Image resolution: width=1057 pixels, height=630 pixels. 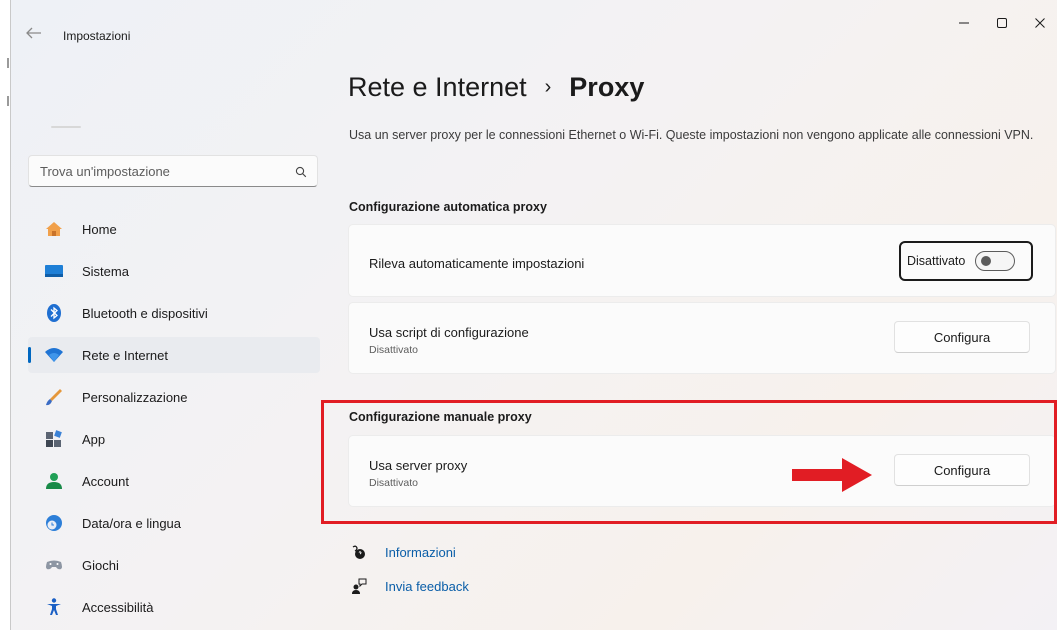 I want to click on maximize-icon, so click(x=1002, y=23).